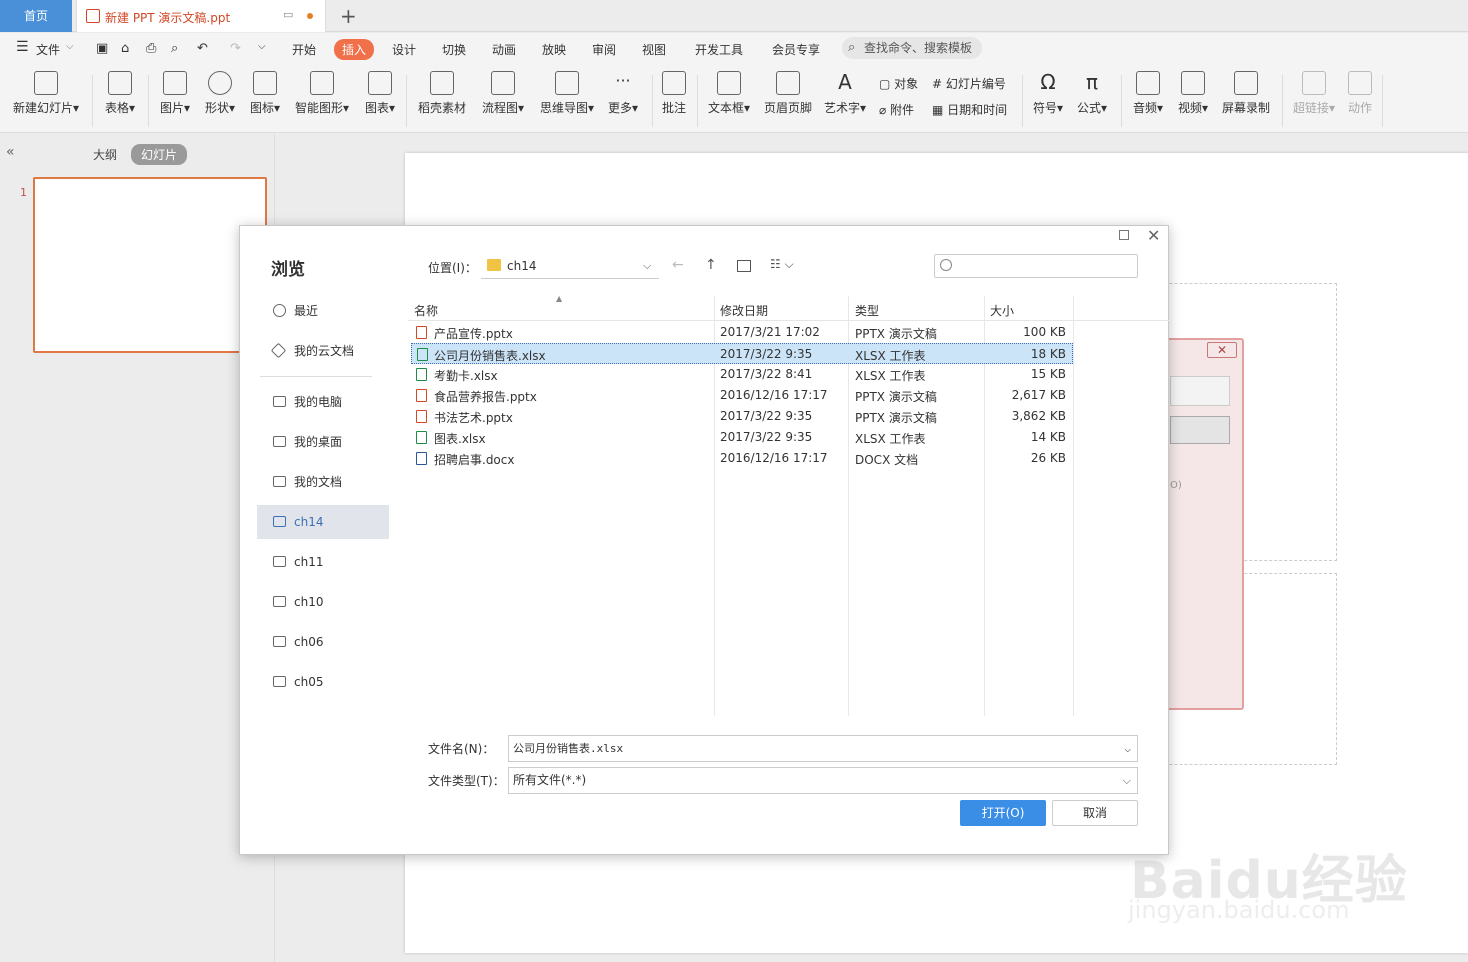 Image resolution: width=1468 pixels, height=962 pixels. Describe the element at coordinates (1092, 100) in the screenshot. I see `formula-button: π 公式▾` at that location.